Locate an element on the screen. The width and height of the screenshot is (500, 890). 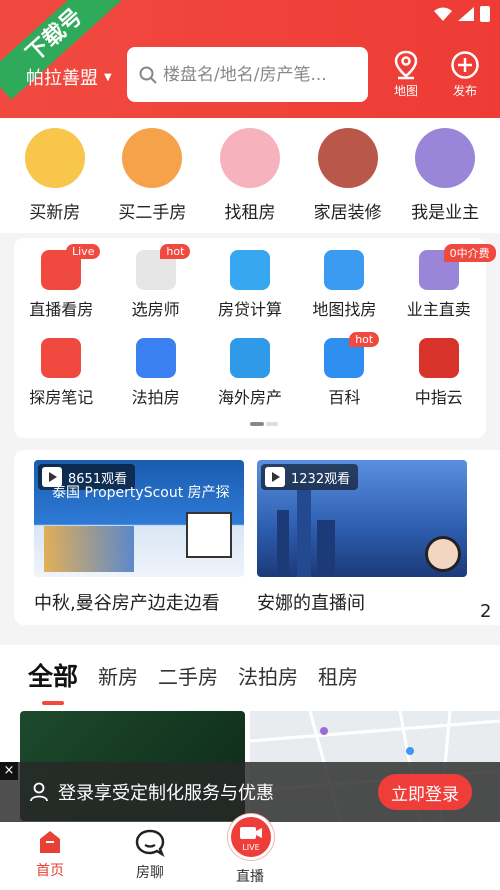
play-icon is located at coordinates (275, 477).